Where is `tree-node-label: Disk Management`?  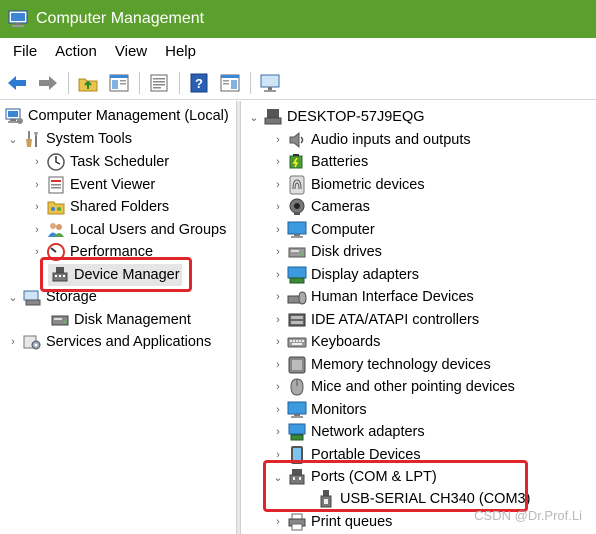 tree-node-label: Disk Management is located at coordinates (132, 320).